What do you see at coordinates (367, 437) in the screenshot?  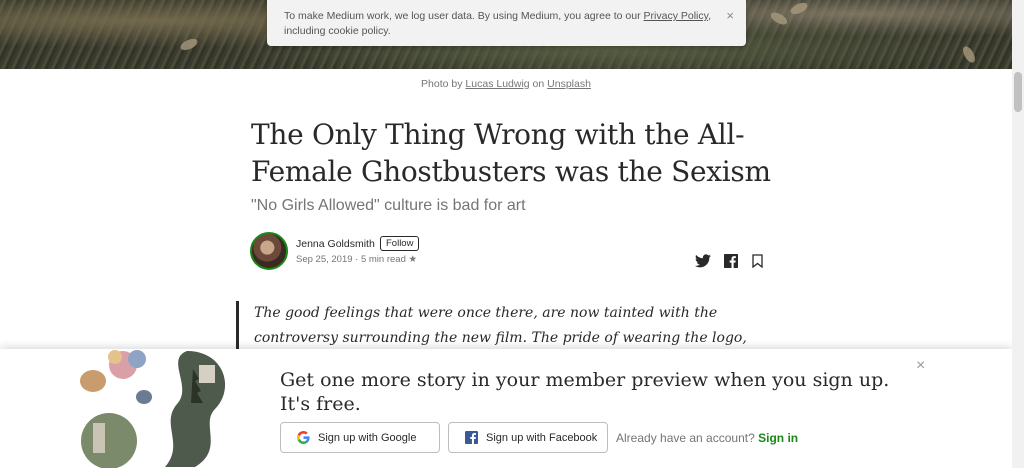 I see `google-signup-label: Sign up with Google` at bounding box center [367, 437].